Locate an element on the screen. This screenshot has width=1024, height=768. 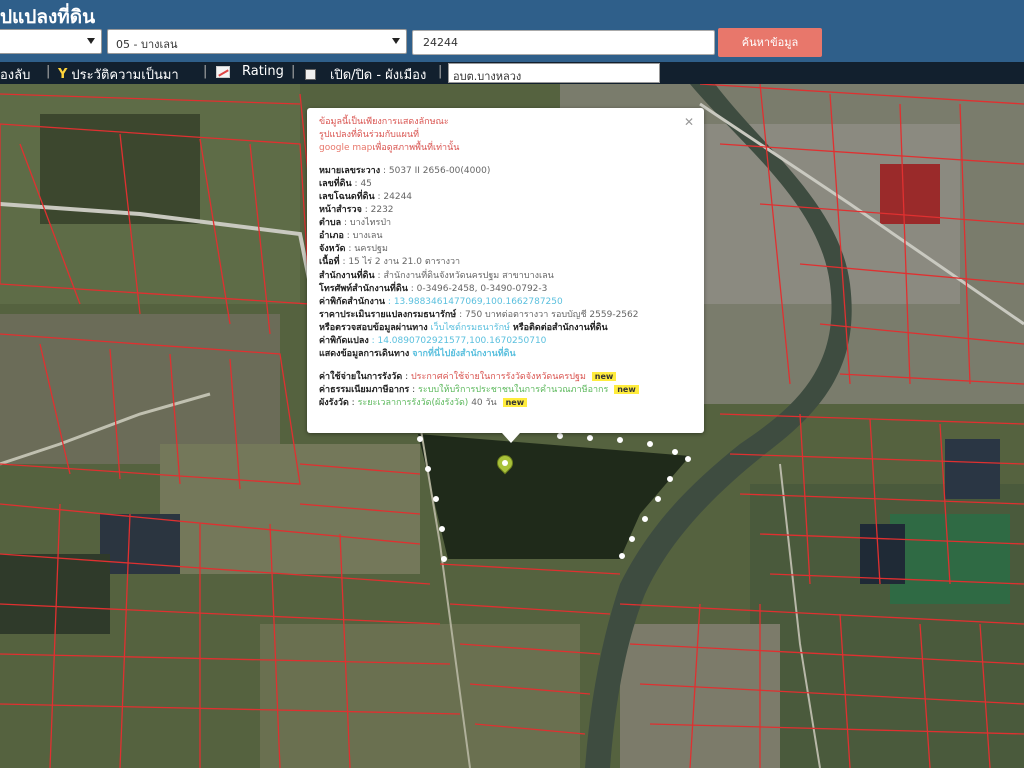
popup-row: เลขที่ดิน : 45 is located at coordinates (505, 184).